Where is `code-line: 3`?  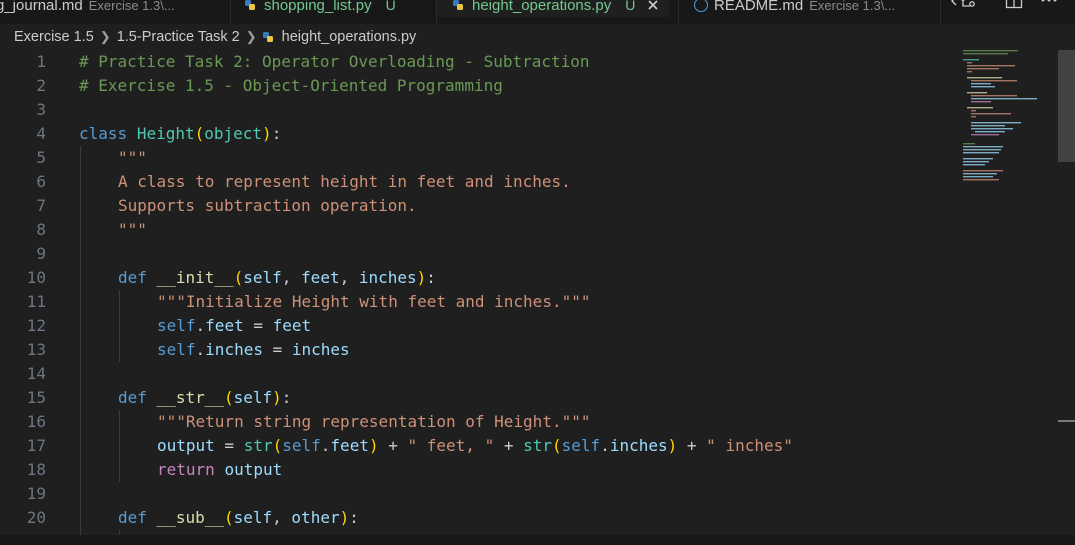 code-line: 3 is located at coordinates (529, 110).